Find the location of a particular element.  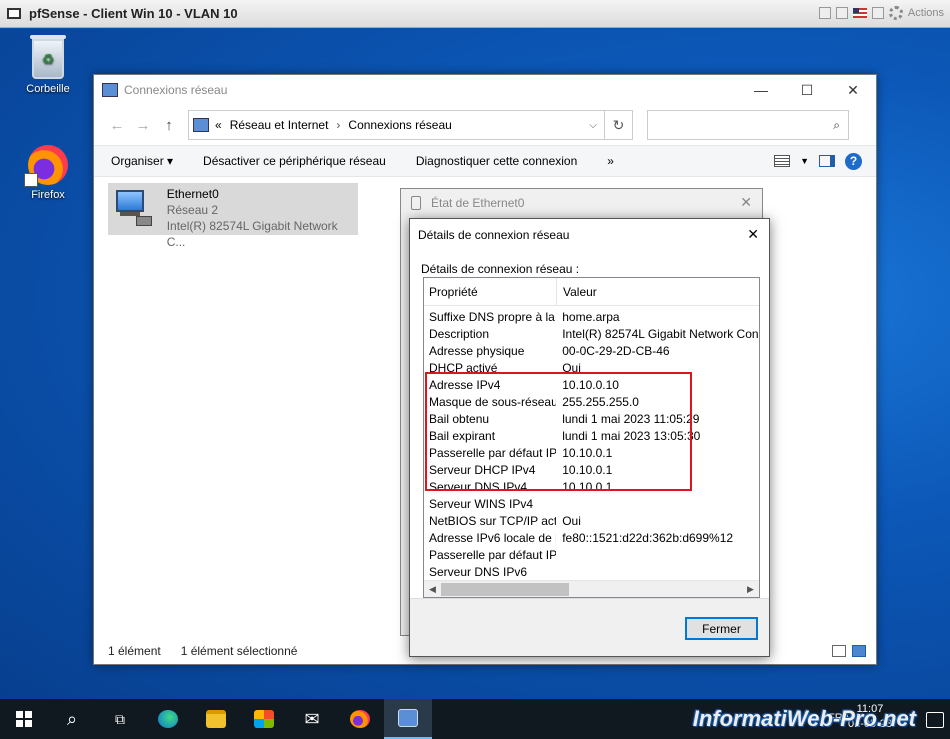

column-header-property: Propriété is located at coordinates (490, 291).